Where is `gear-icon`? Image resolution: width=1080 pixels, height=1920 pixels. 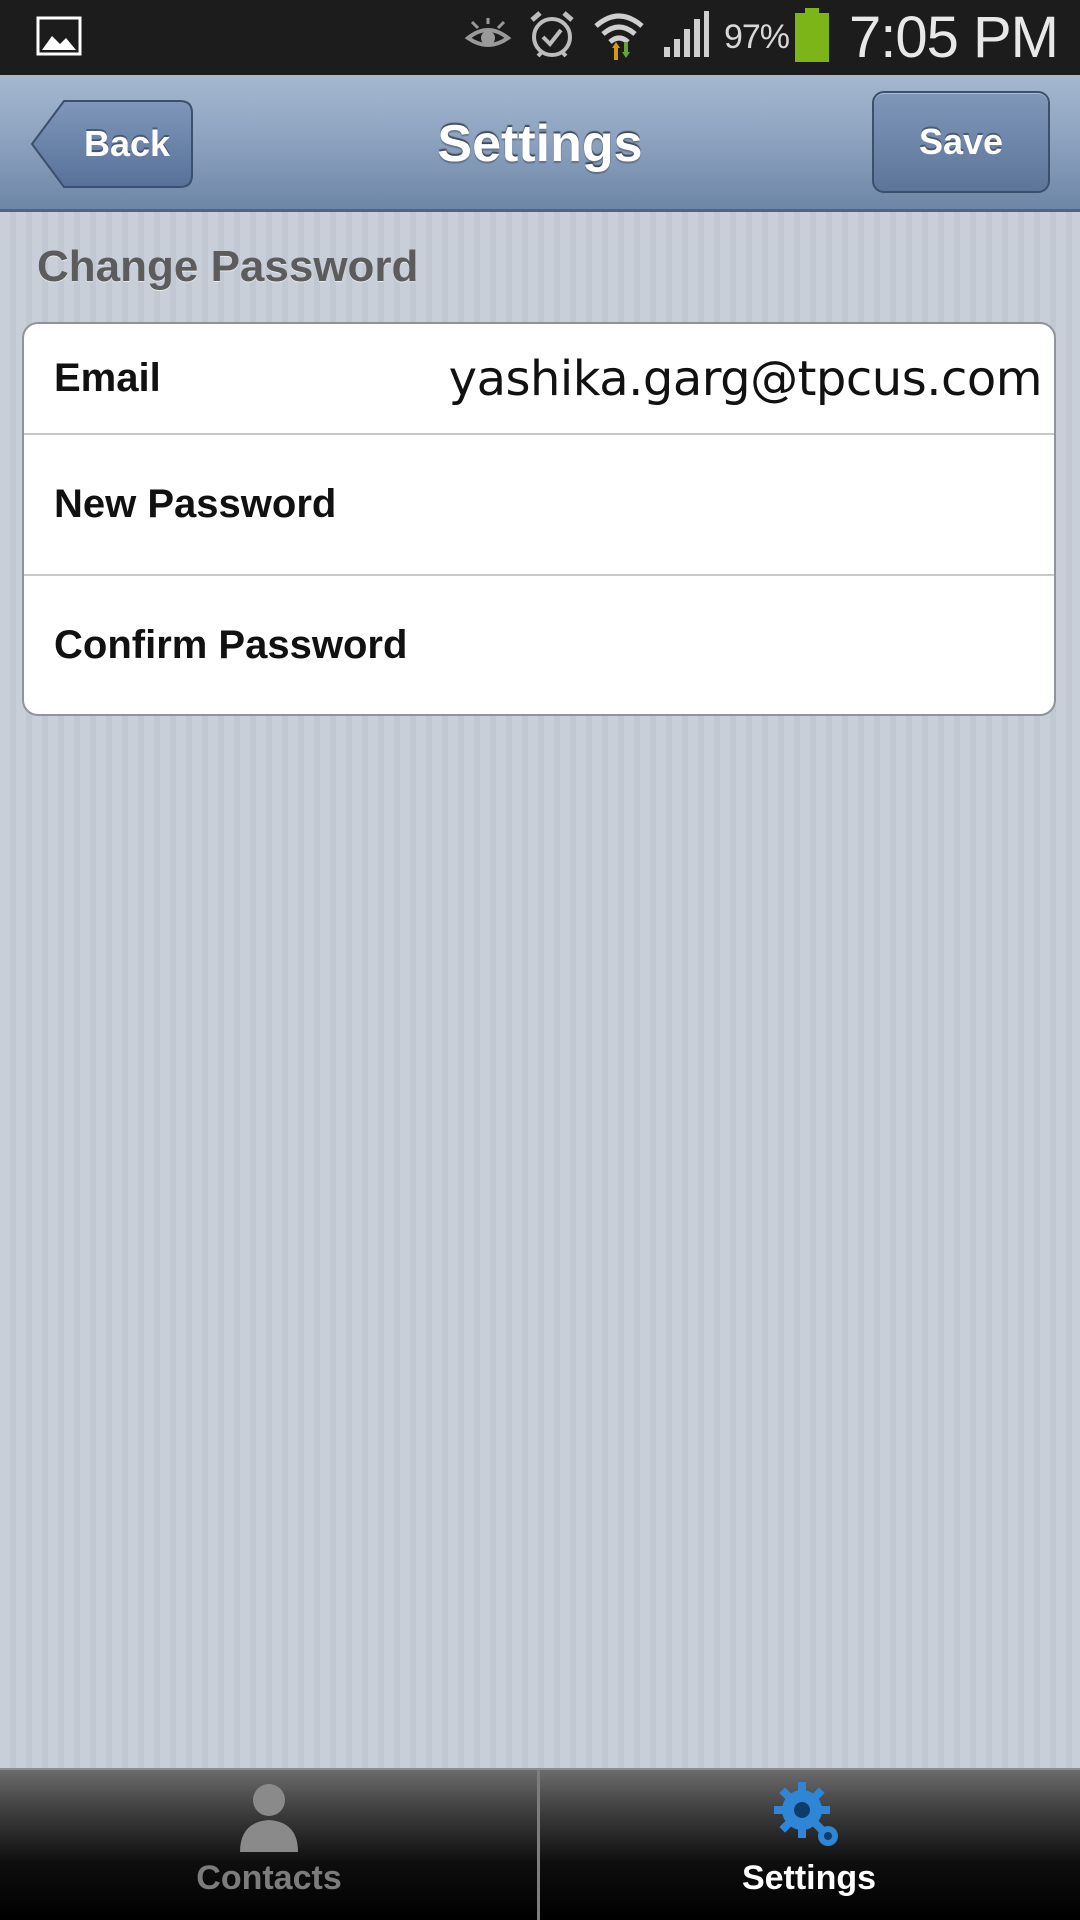
gear-icon is located at coordinates (809, 1817).